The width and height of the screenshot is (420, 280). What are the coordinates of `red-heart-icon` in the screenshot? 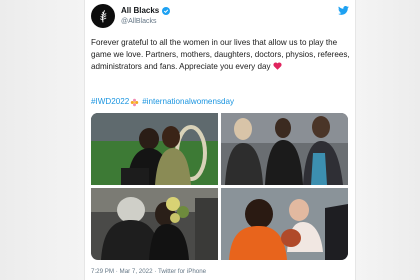 It's located at (277, 66).